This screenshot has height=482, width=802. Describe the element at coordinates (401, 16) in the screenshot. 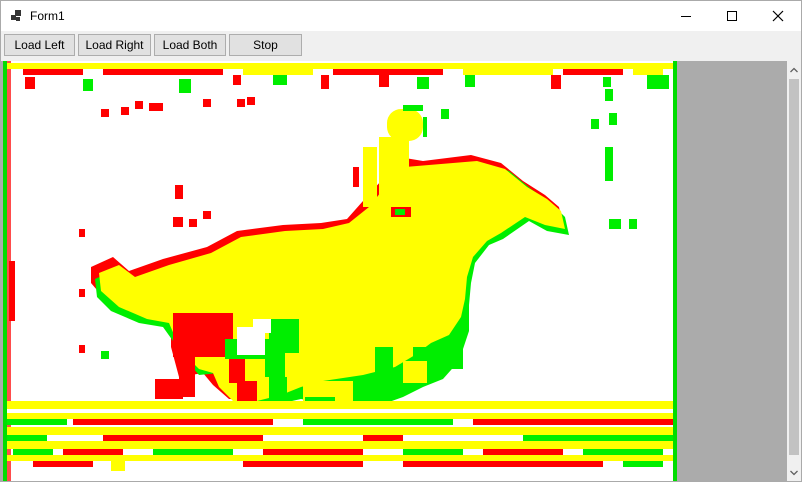

I see `title-bar: Form1` at that location.